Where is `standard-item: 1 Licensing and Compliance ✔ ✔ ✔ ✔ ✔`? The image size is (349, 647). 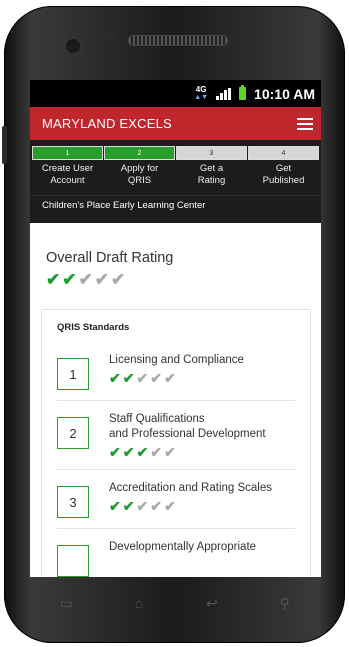 standard-item: 1 Licensing and Compliance ✔ ✔ ✔ ✔ ✔ is located at coordinates (176, 371).